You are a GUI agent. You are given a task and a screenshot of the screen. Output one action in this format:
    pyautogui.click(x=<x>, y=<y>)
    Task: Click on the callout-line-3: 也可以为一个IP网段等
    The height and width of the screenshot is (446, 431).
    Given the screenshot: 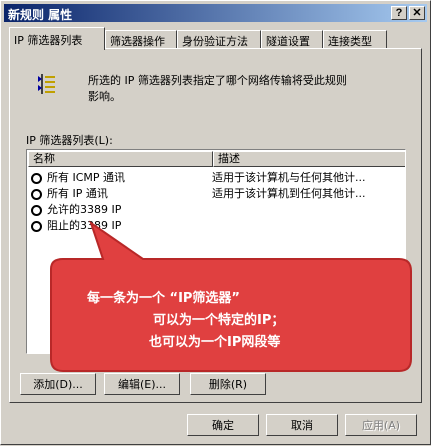 What is the action you would take?
    pyautogui.click(x=215, y=342)
    